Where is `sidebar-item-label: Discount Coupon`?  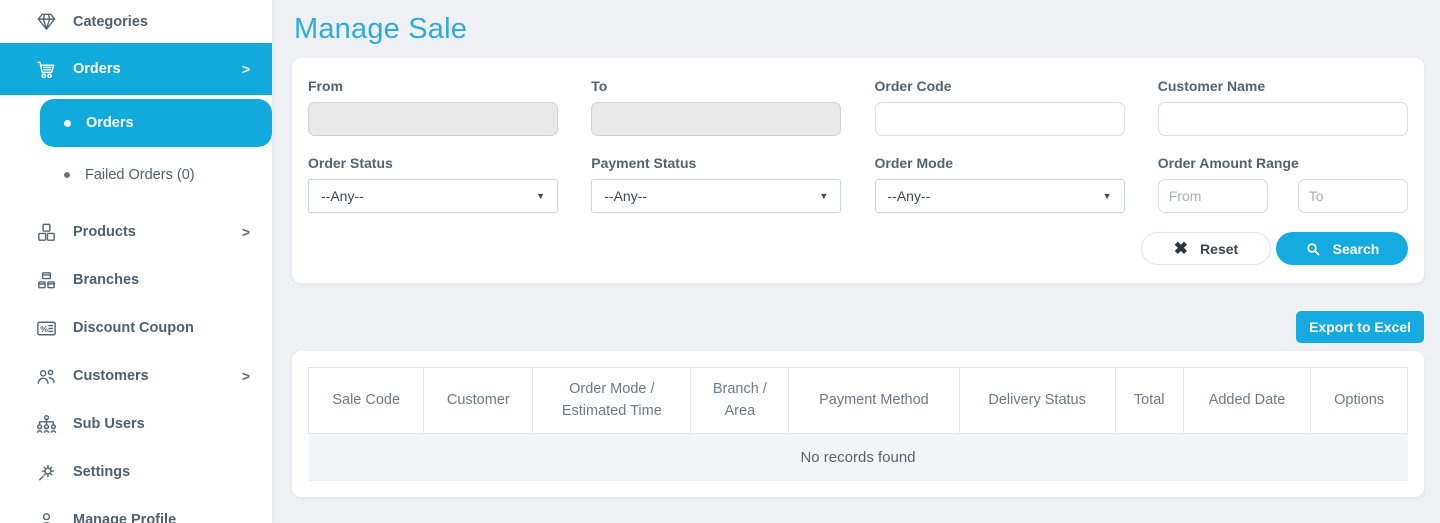 sidebar-item-label: Discount Coupon is located at coordinates (133, 328).